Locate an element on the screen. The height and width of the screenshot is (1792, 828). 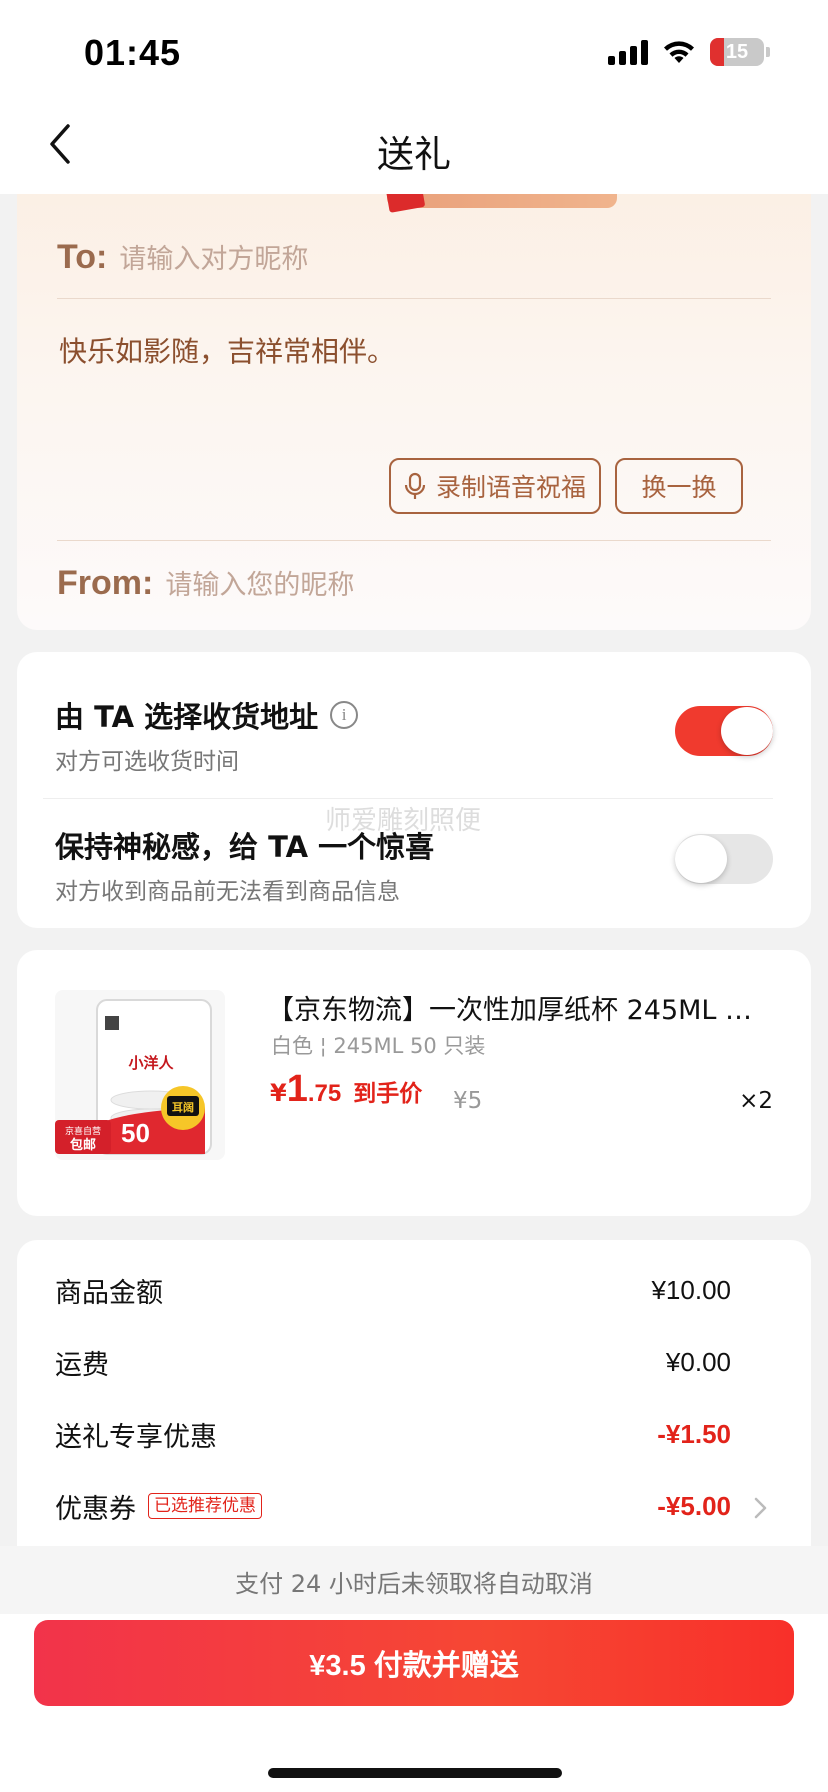
product-image: 小洋人 50 耳阔 京喜自营 包邮 is located at coordinates (140, 1075).